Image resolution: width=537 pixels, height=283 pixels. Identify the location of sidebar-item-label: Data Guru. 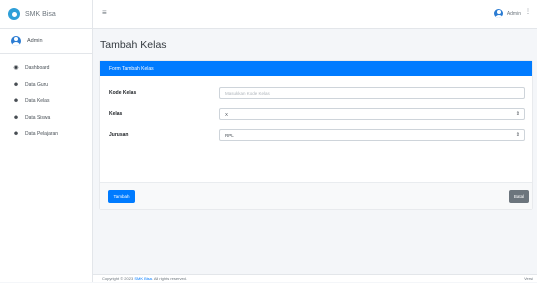
(37, 84).